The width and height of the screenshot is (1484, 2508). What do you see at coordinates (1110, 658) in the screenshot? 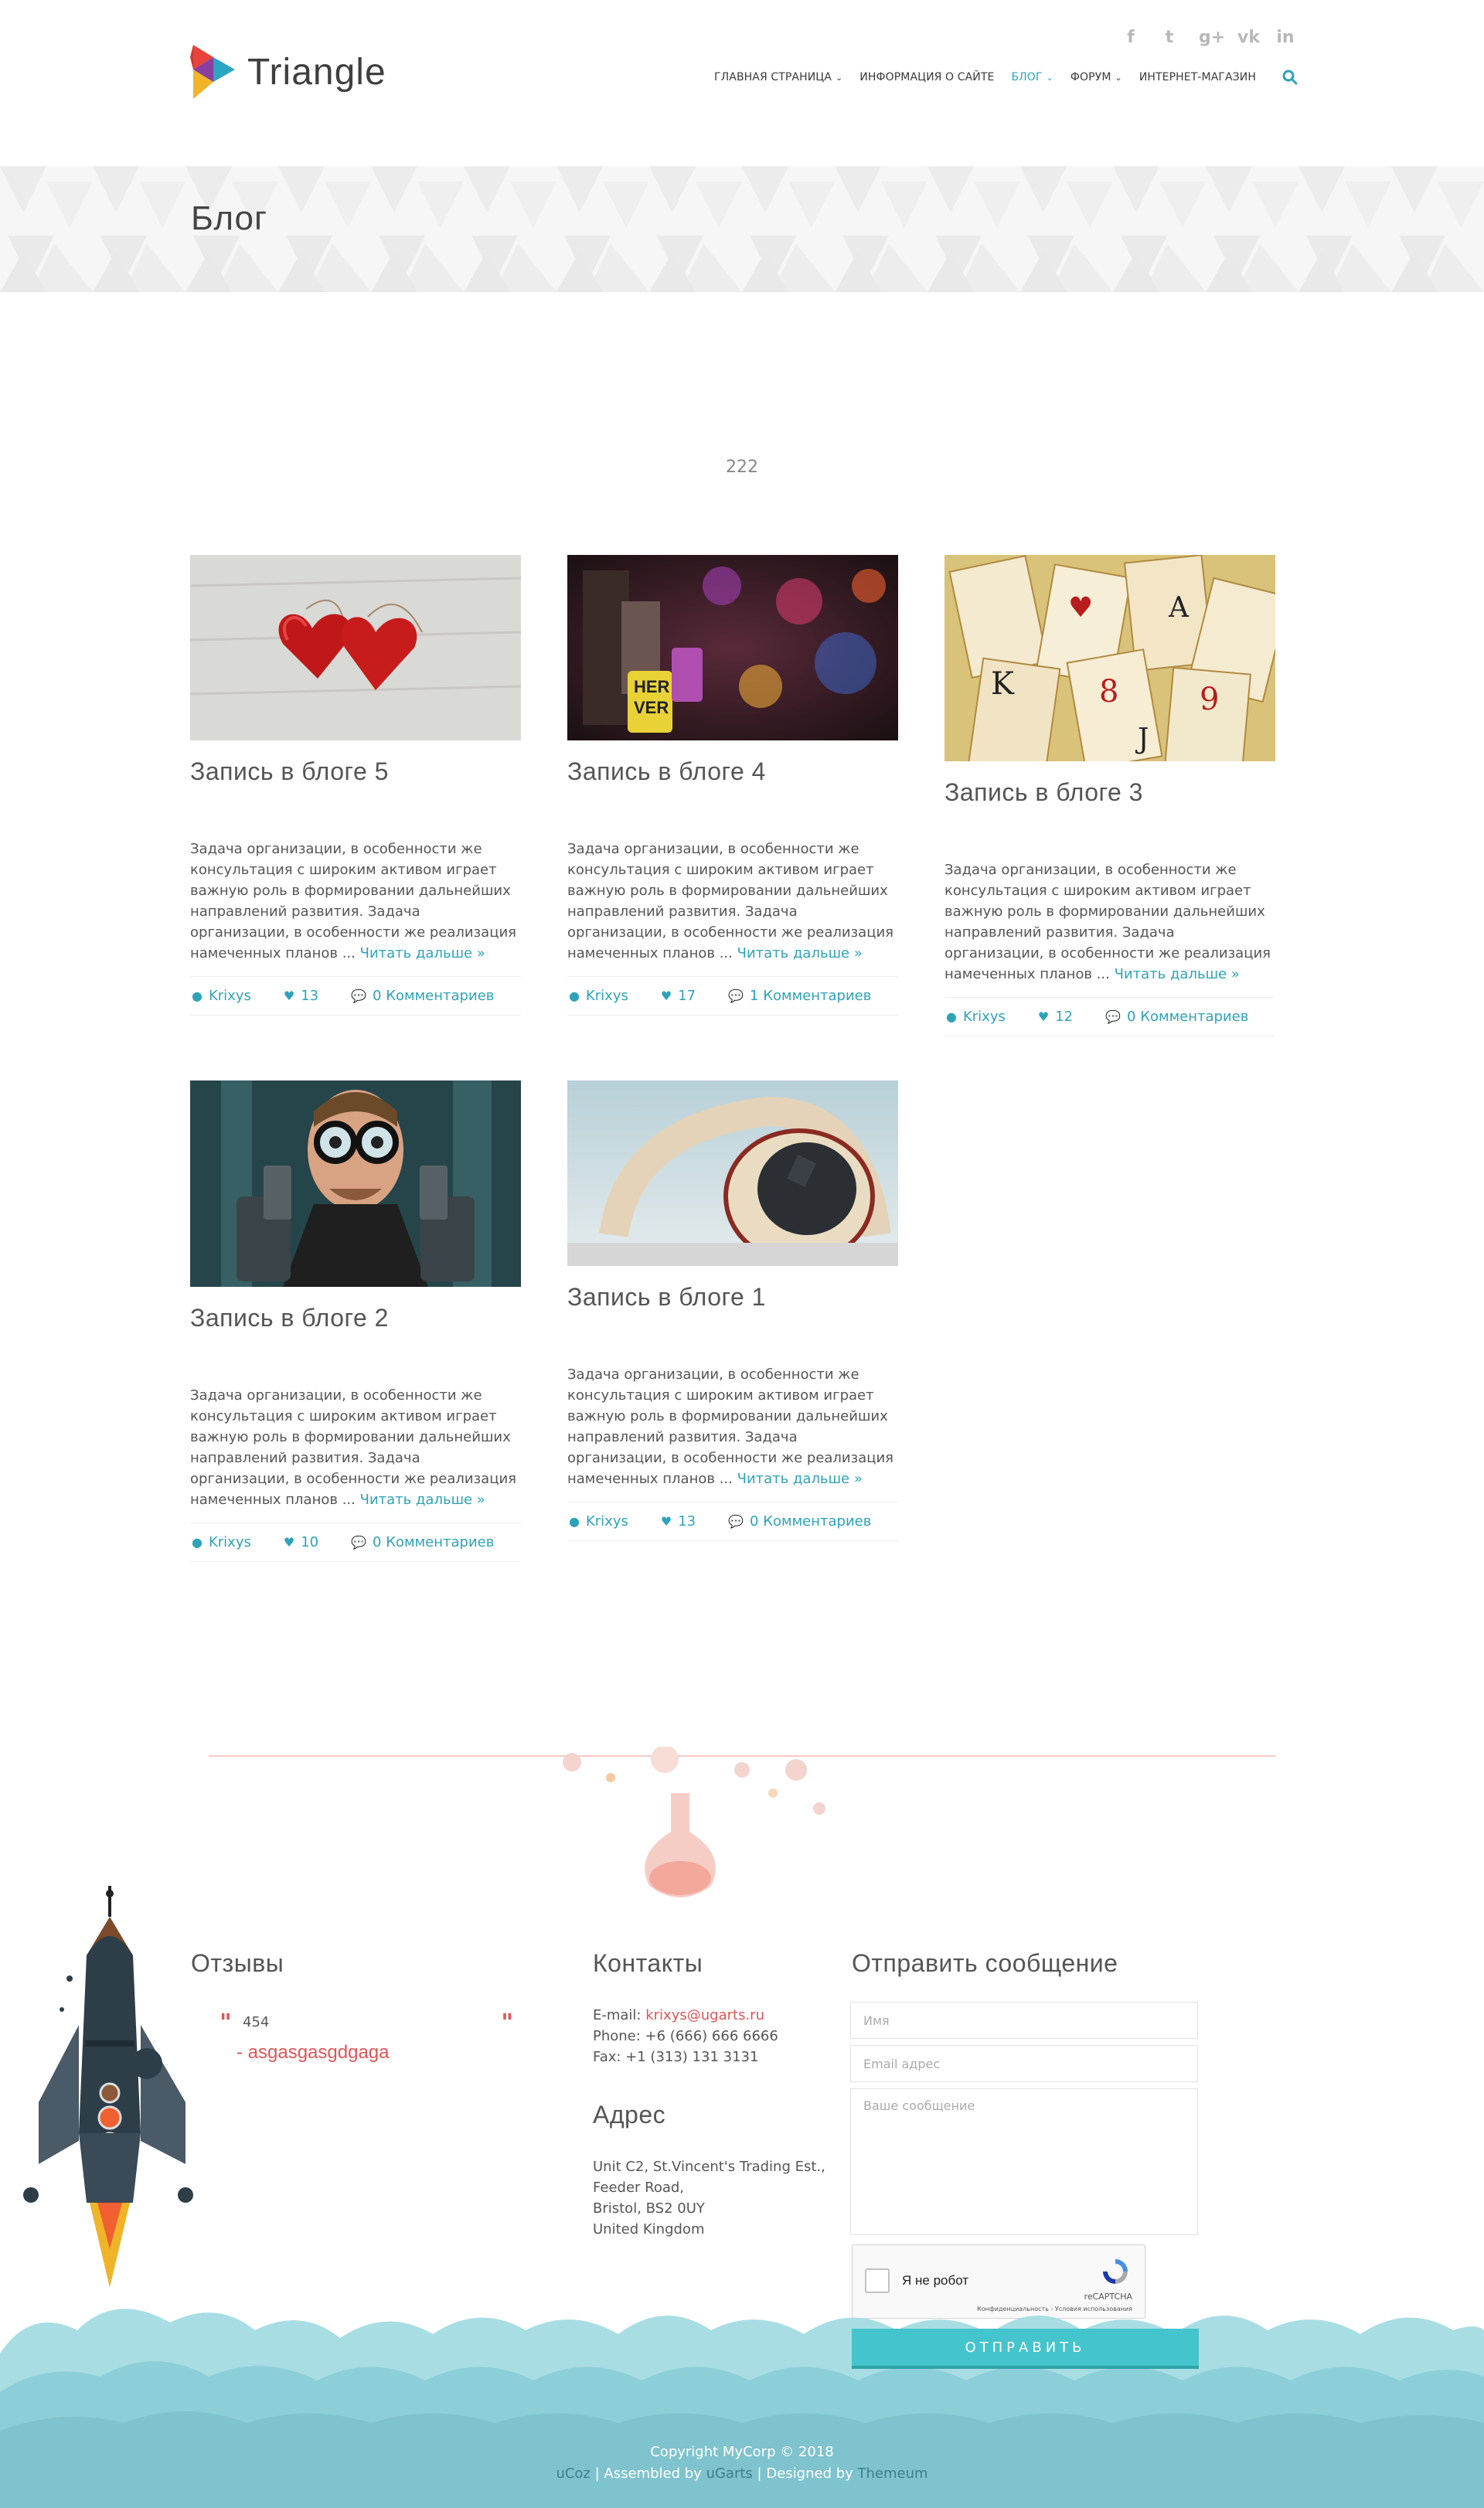
I see `post-image: K 8 9 A ♥ J` at bounding box center [1110, 658].